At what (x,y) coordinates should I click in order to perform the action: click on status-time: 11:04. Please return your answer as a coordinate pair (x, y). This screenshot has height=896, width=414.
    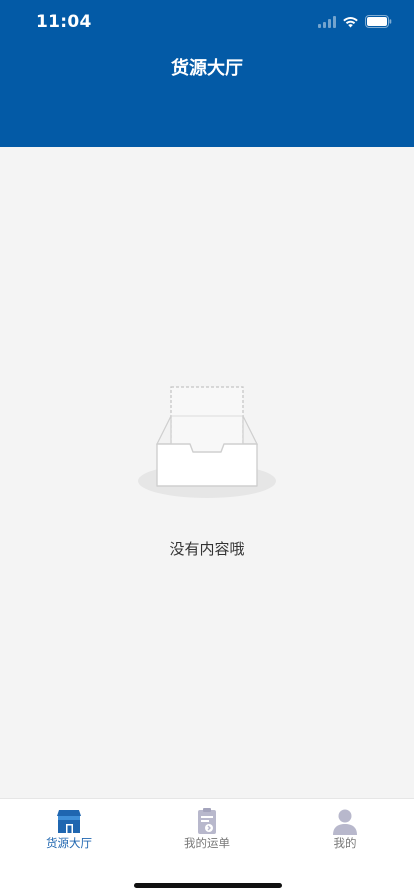
    Looking at the image, I should click on (64, 22).